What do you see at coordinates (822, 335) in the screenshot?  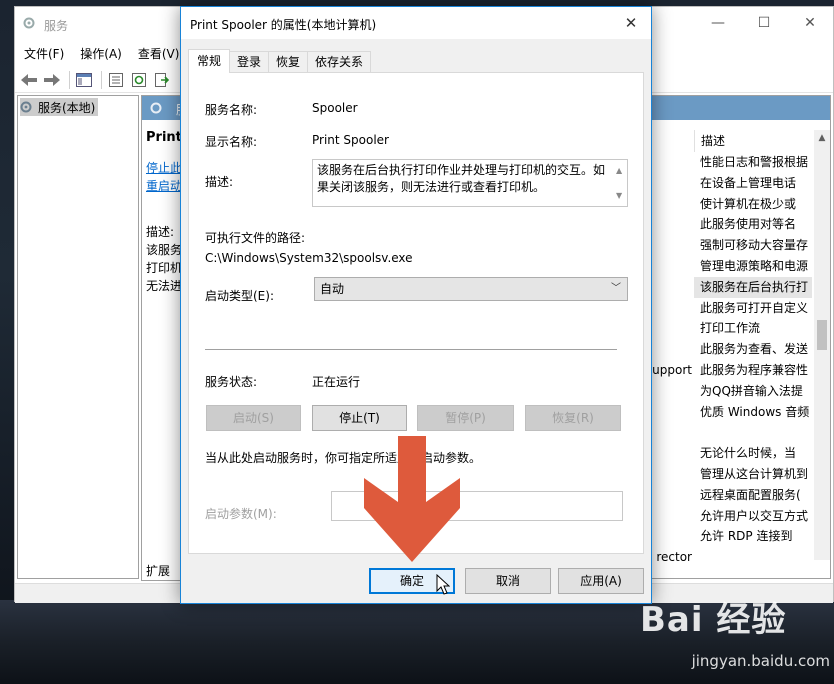 I see `scroll-thumb` at bounding box center [822, 335].